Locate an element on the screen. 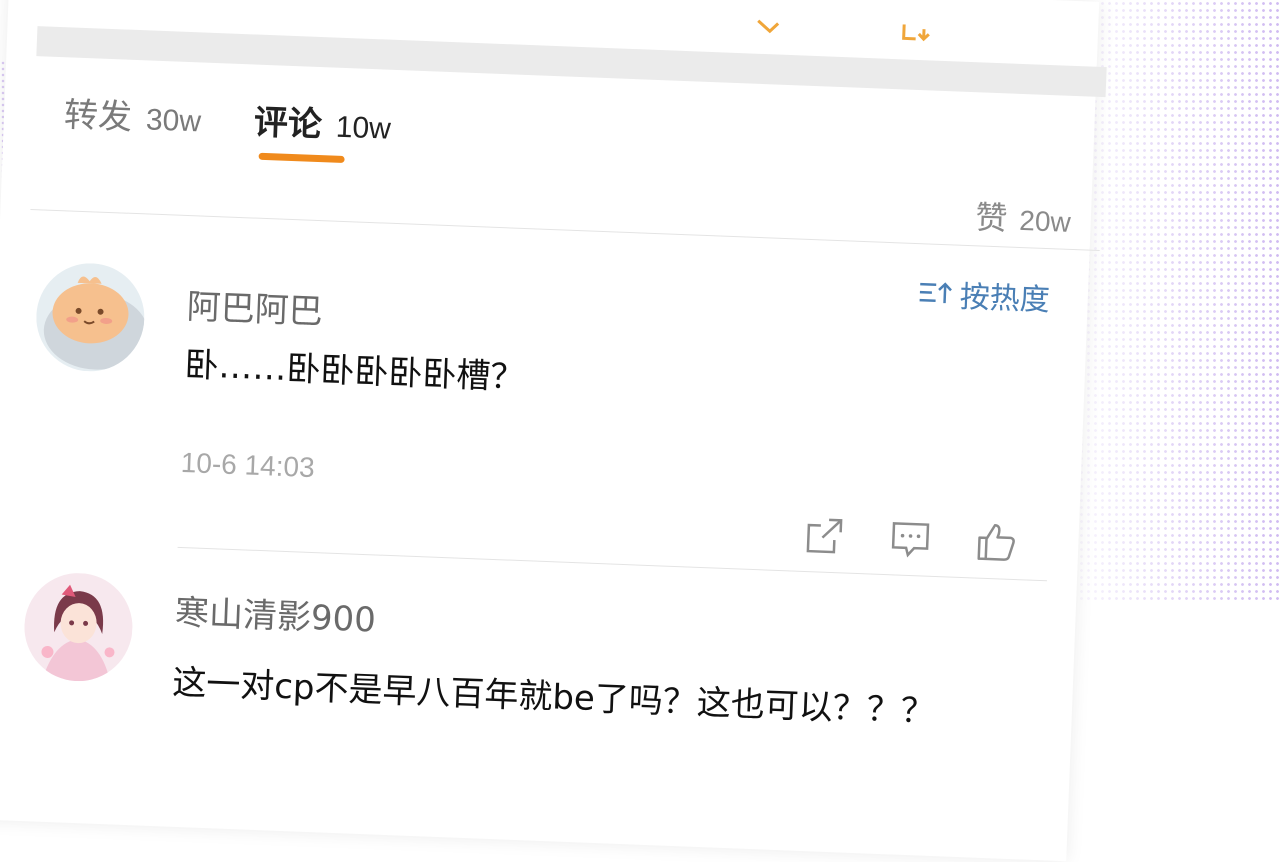 This screenshot has width=1280, height=862. comment-username: 寒山清影900 is located at coordinates (275, 613).